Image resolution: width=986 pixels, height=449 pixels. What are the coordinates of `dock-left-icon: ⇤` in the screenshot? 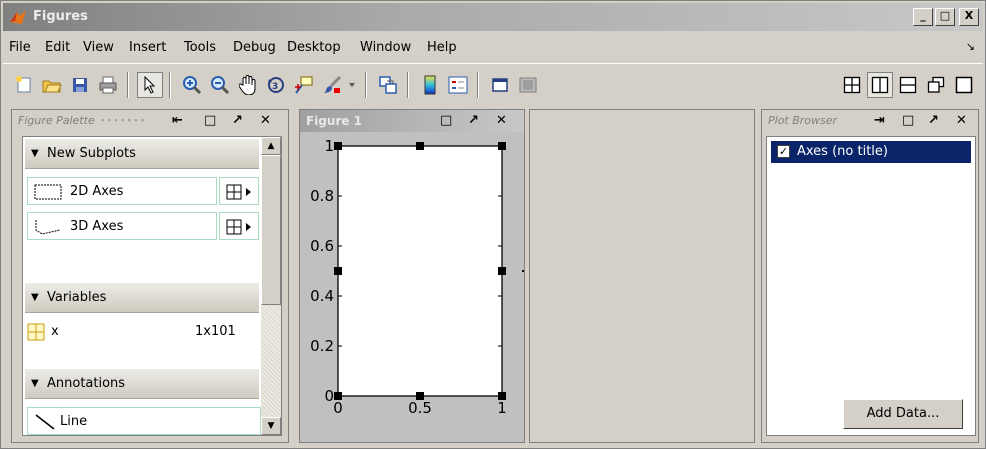 It's located at (177, 120).